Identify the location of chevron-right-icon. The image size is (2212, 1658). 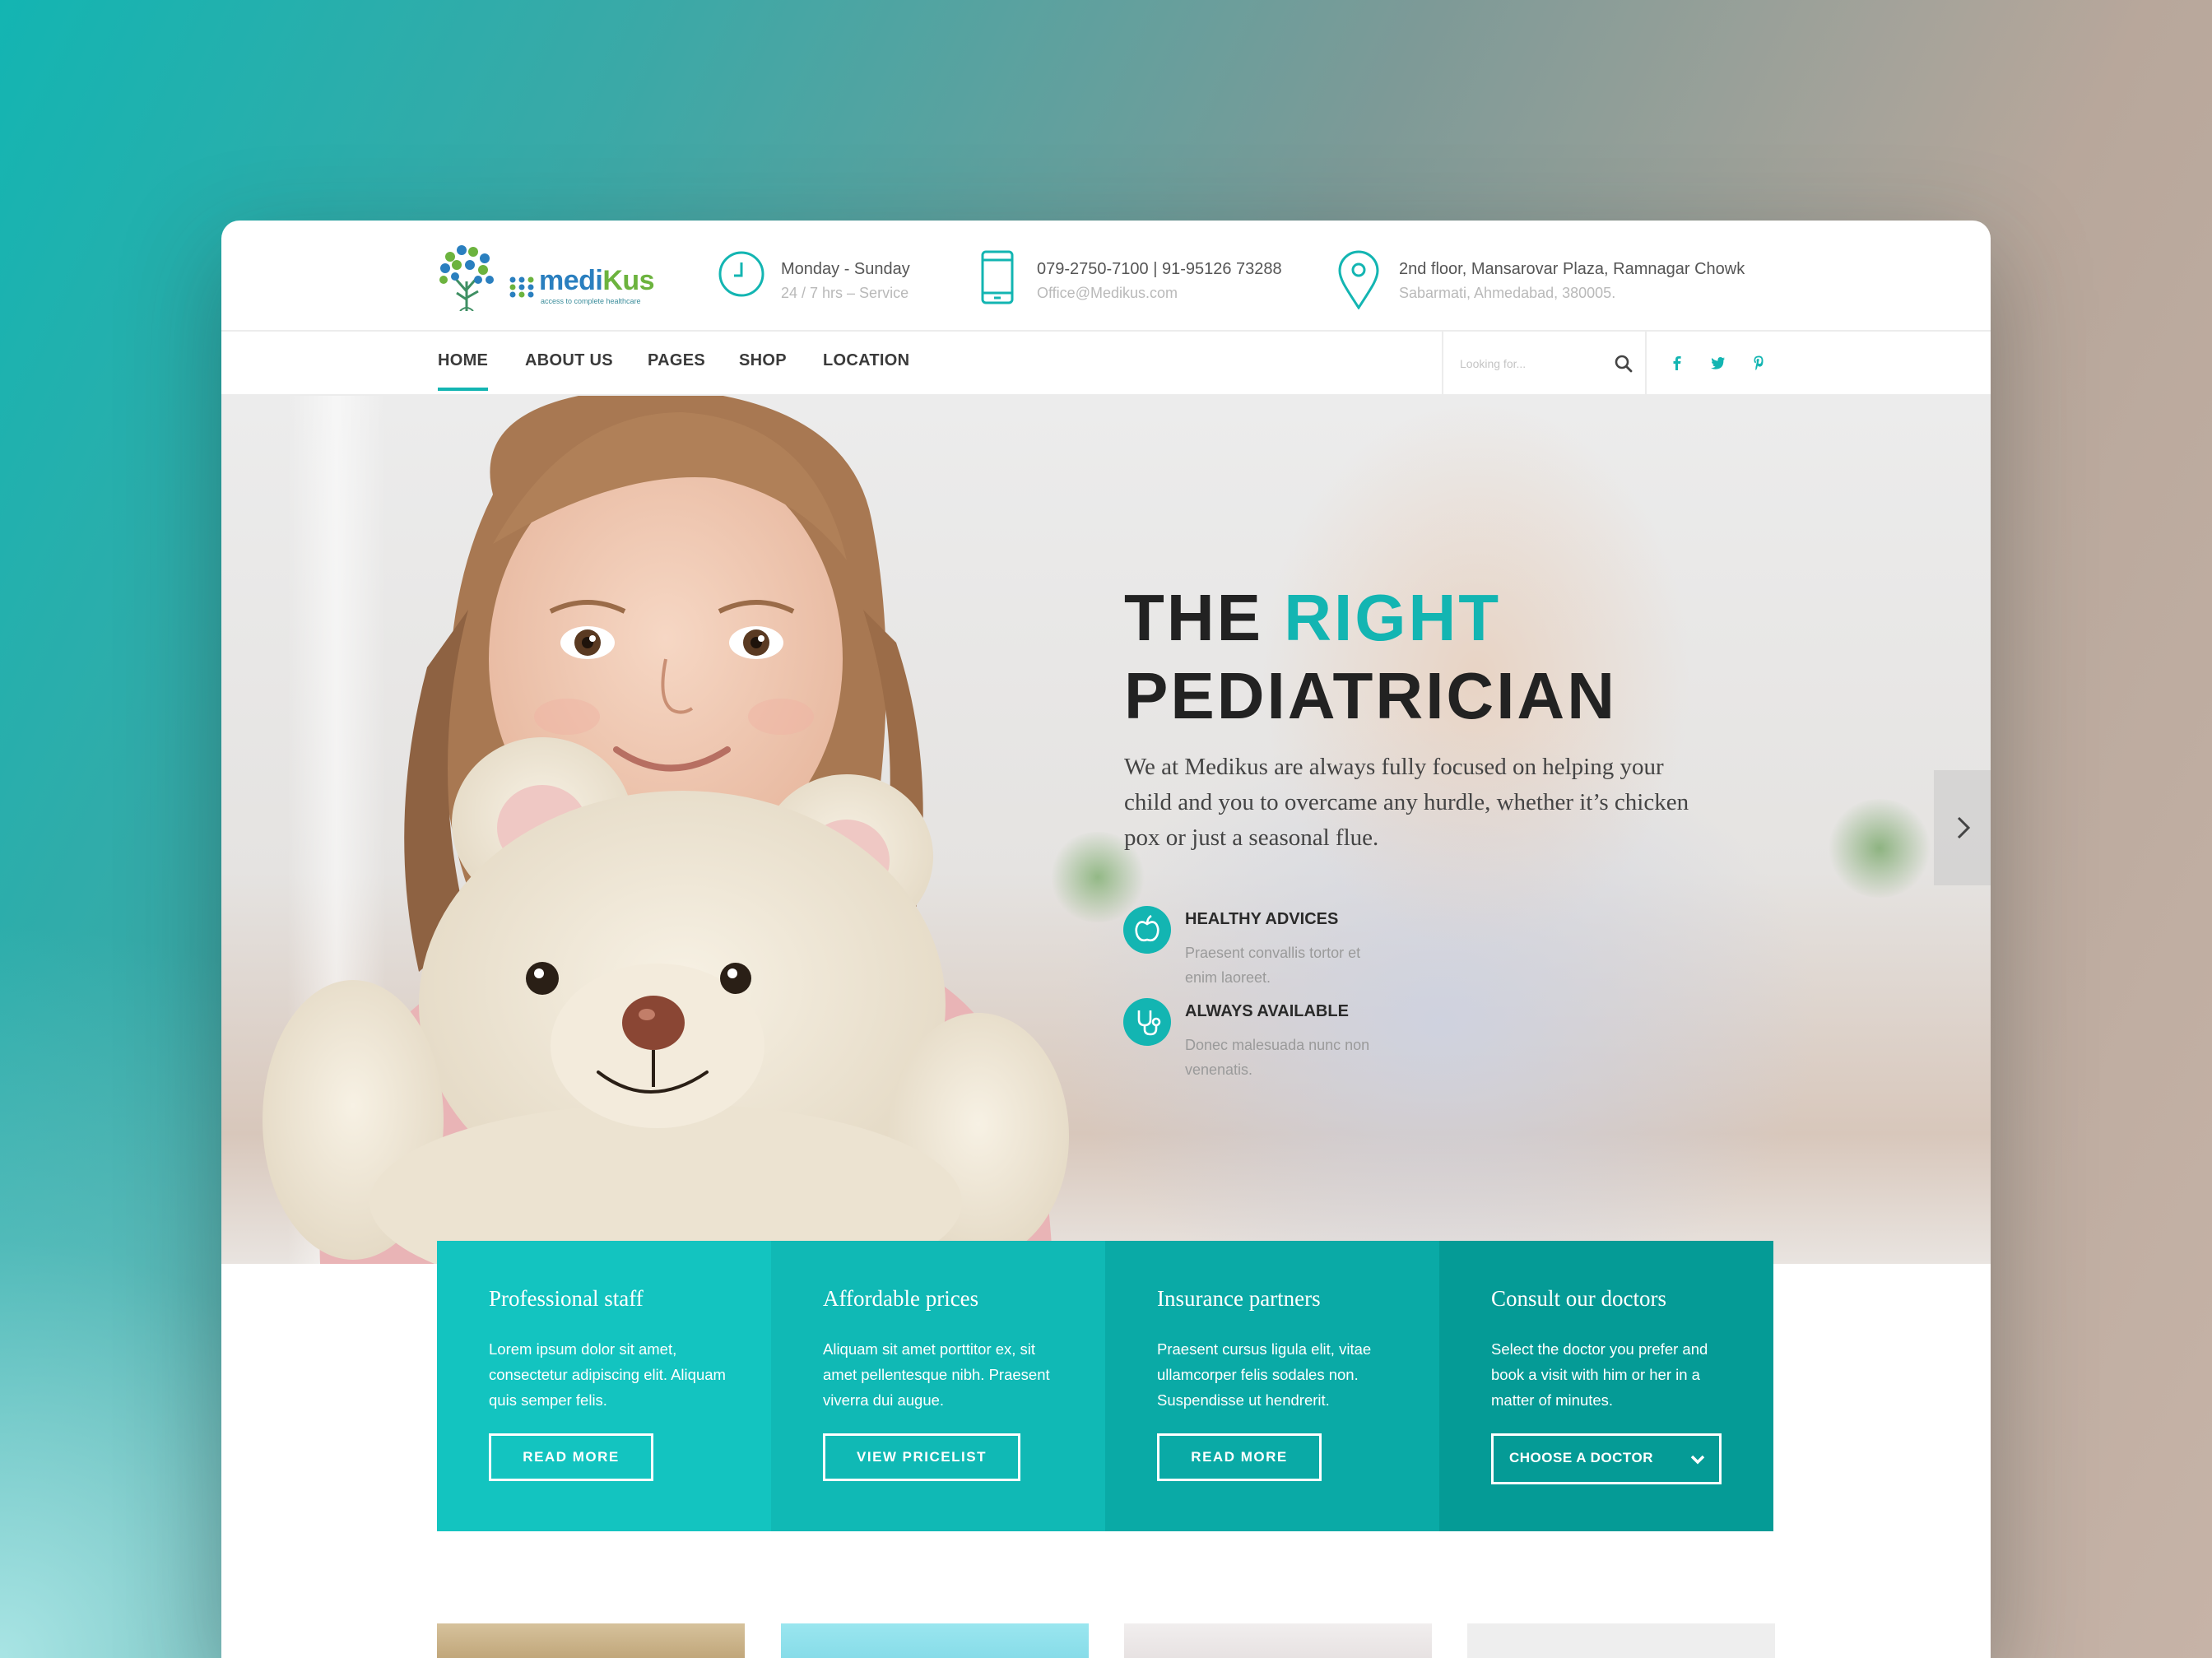
(1964, 827).